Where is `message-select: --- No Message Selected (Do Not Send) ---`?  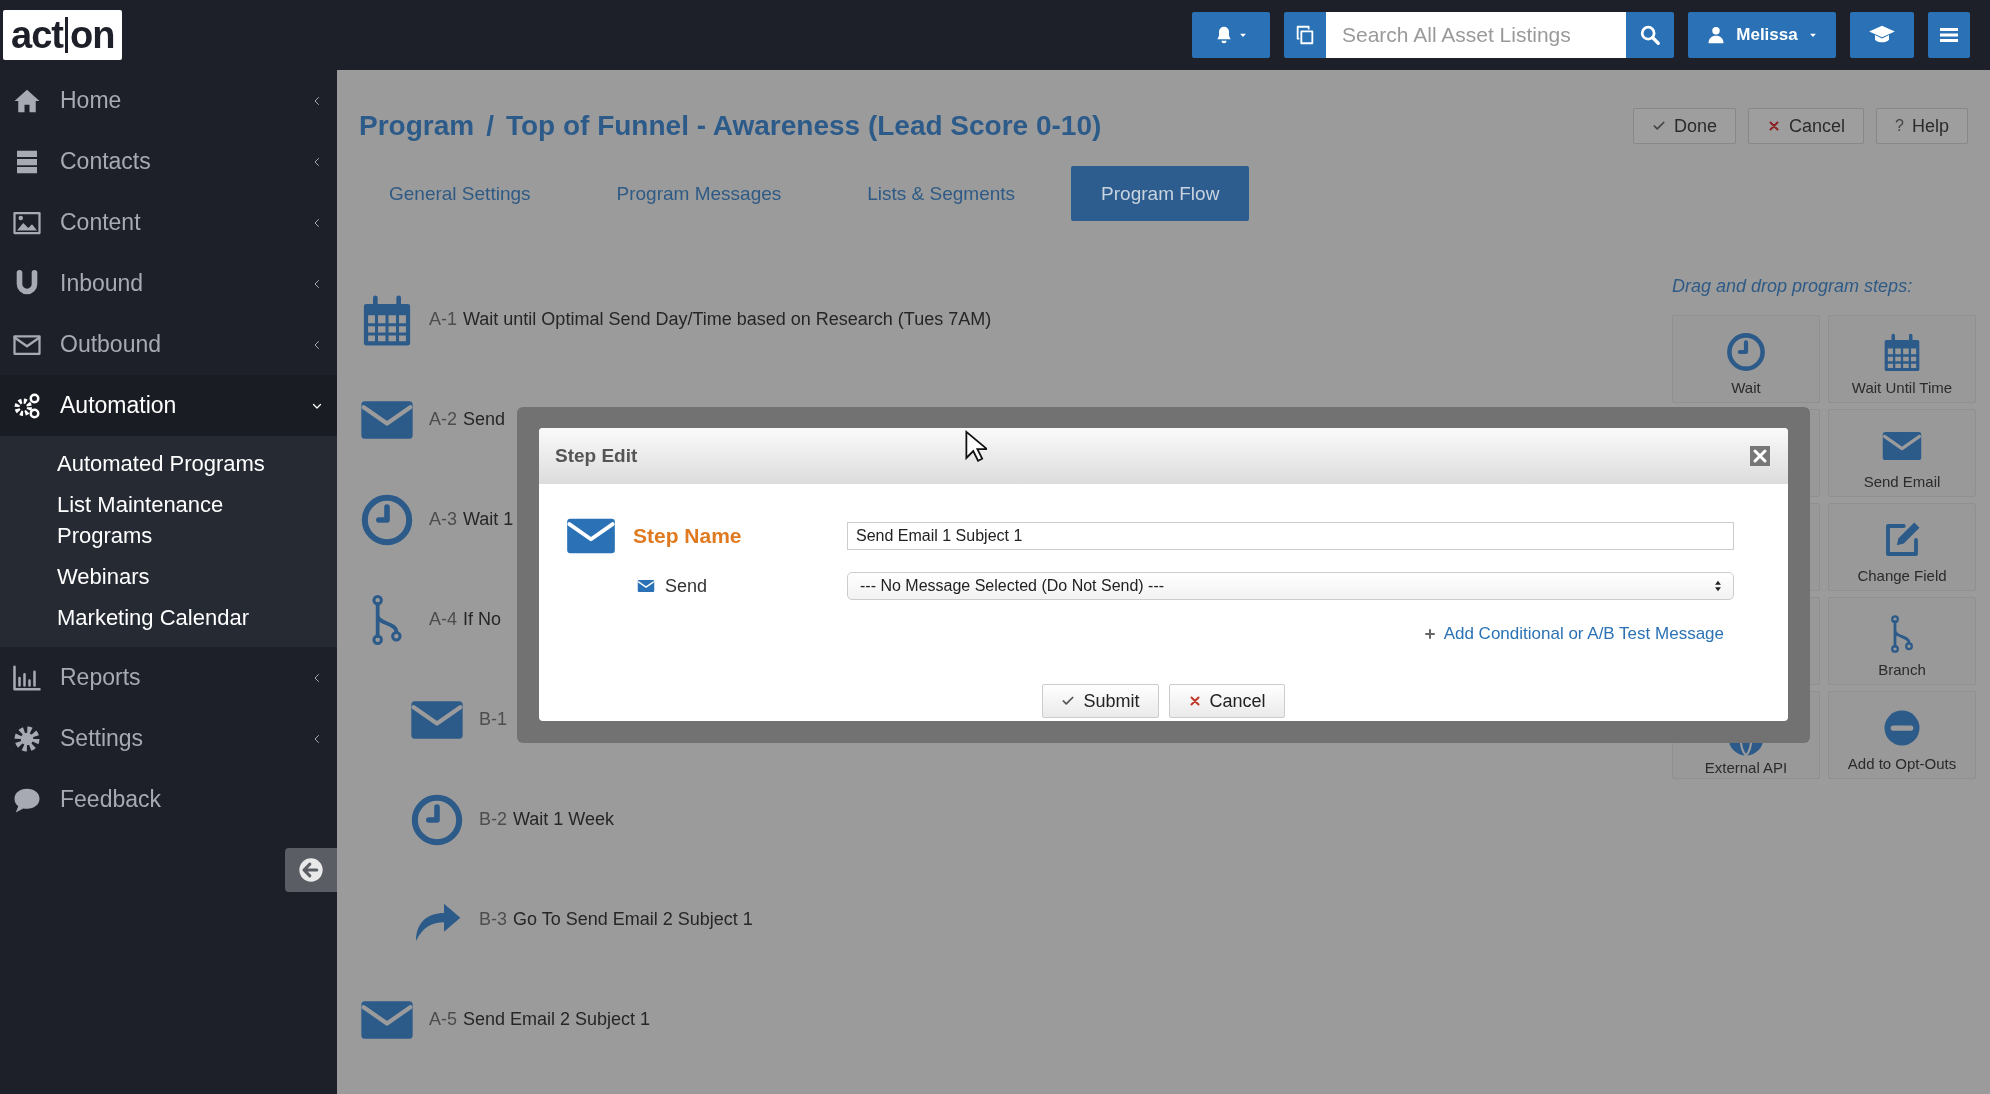
message-select: --- No Message Selected (Do Not Send) --- is located at coordinates (1290, 586).